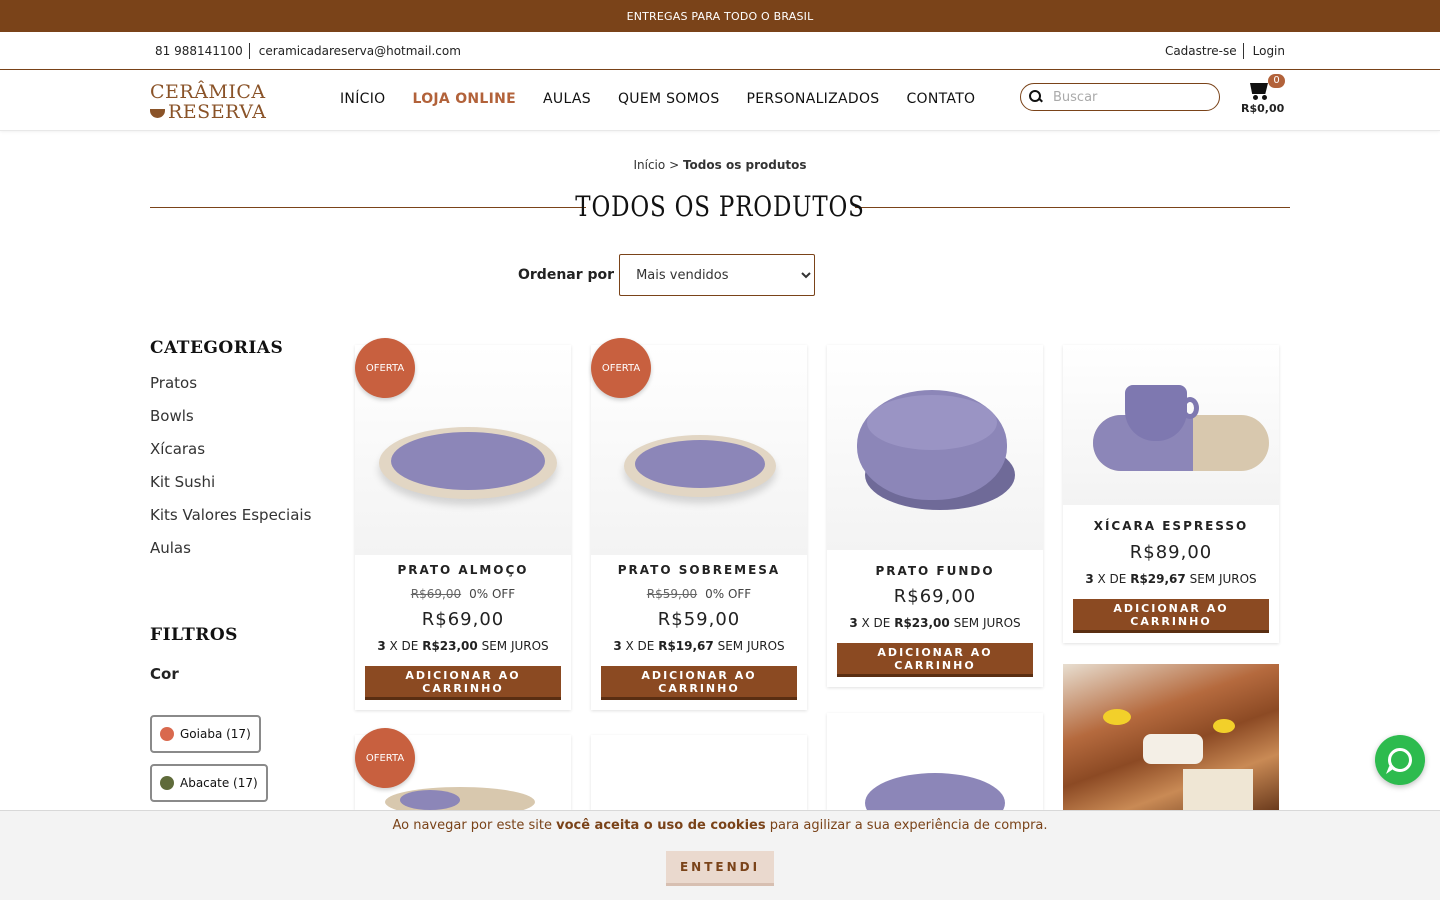  Describe the element at coordinates (230, 390) in the screenshot. I see `category-item-pratos: Pratos` at that location.